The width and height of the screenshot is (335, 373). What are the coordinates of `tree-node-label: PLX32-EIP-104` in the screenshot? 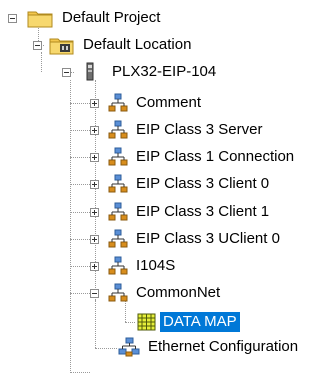 It's located at (164, 71).